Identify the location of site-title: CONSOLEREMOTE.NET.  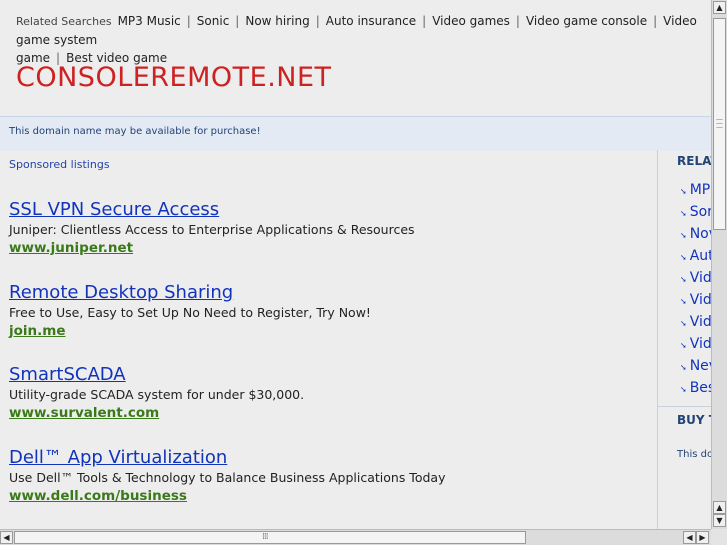
(174, 77).